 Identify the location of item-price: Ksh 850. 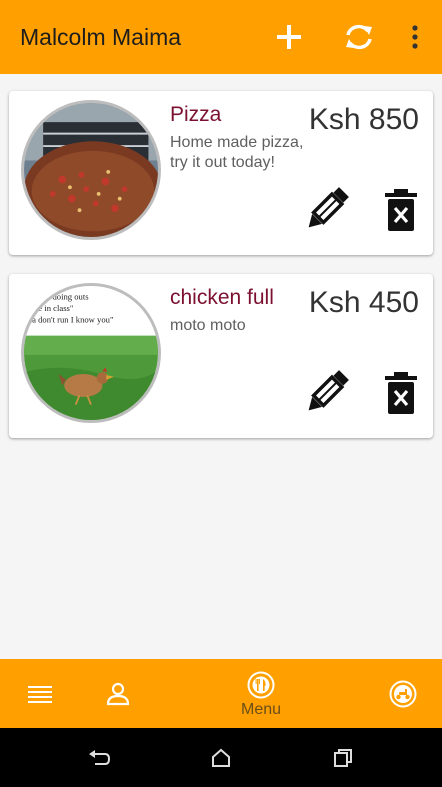
(363, 119).